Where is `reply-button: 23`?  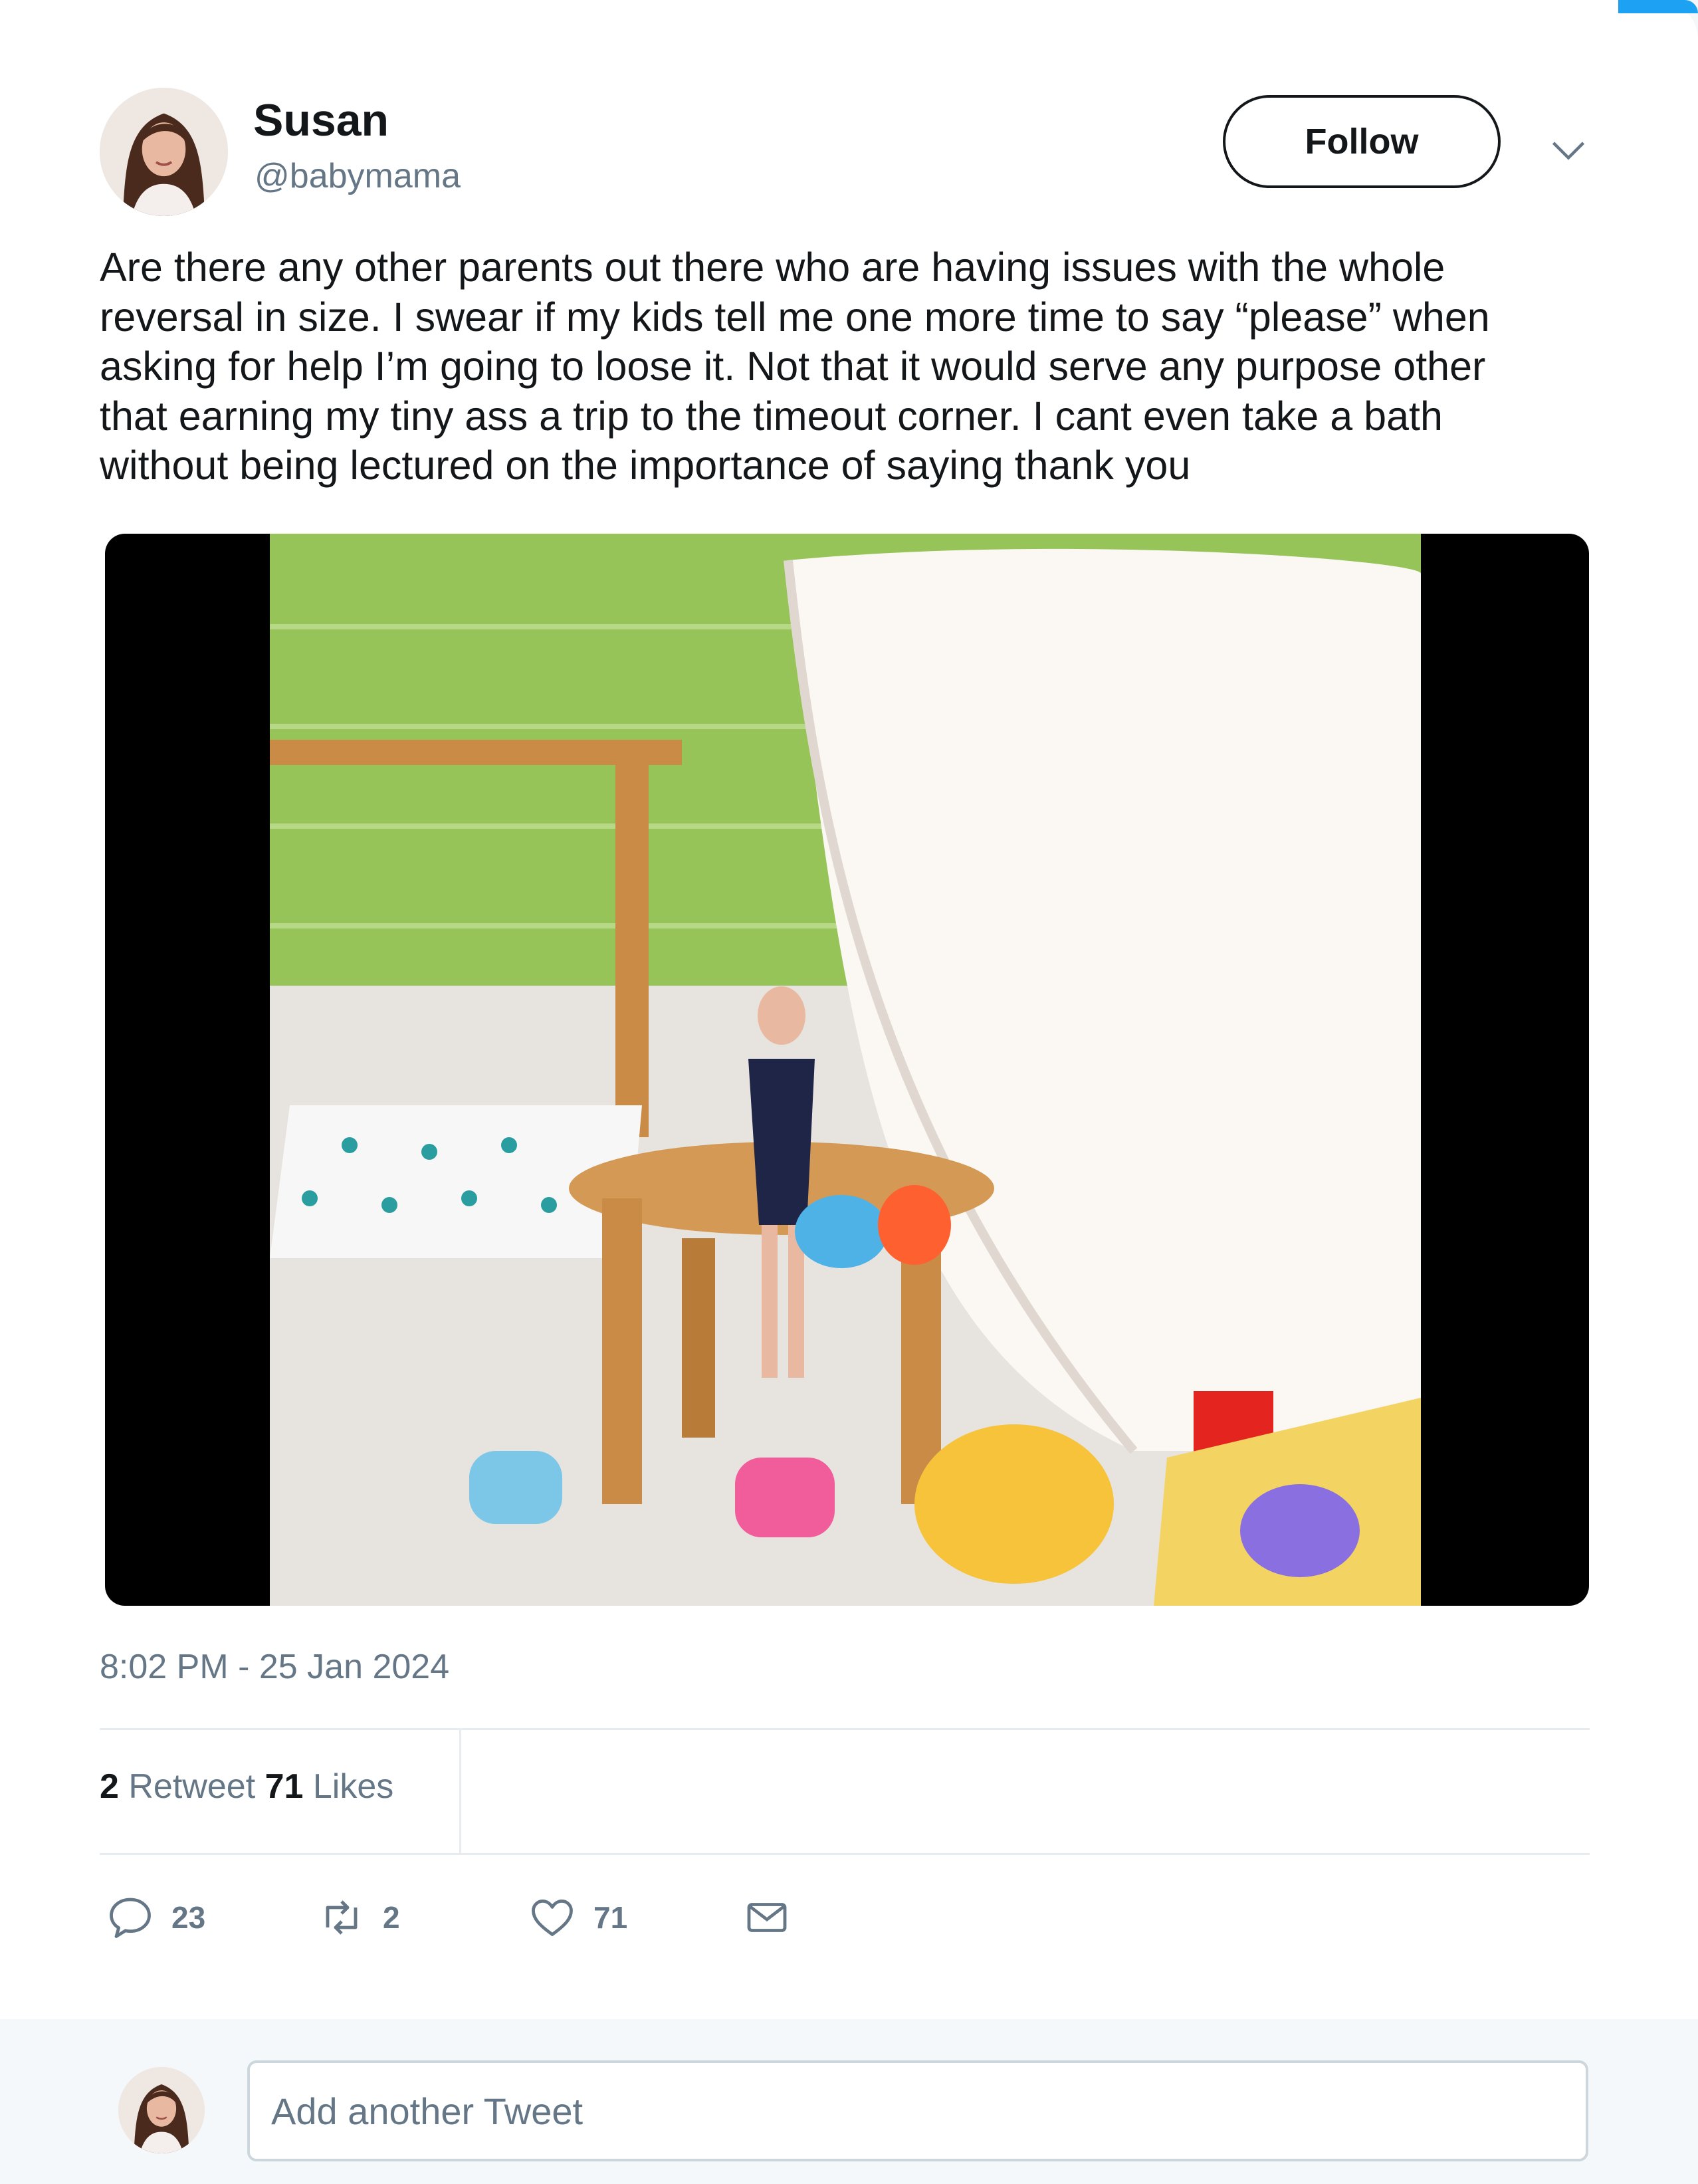
reply-button: 23 is located at coordinates (156, 1917).